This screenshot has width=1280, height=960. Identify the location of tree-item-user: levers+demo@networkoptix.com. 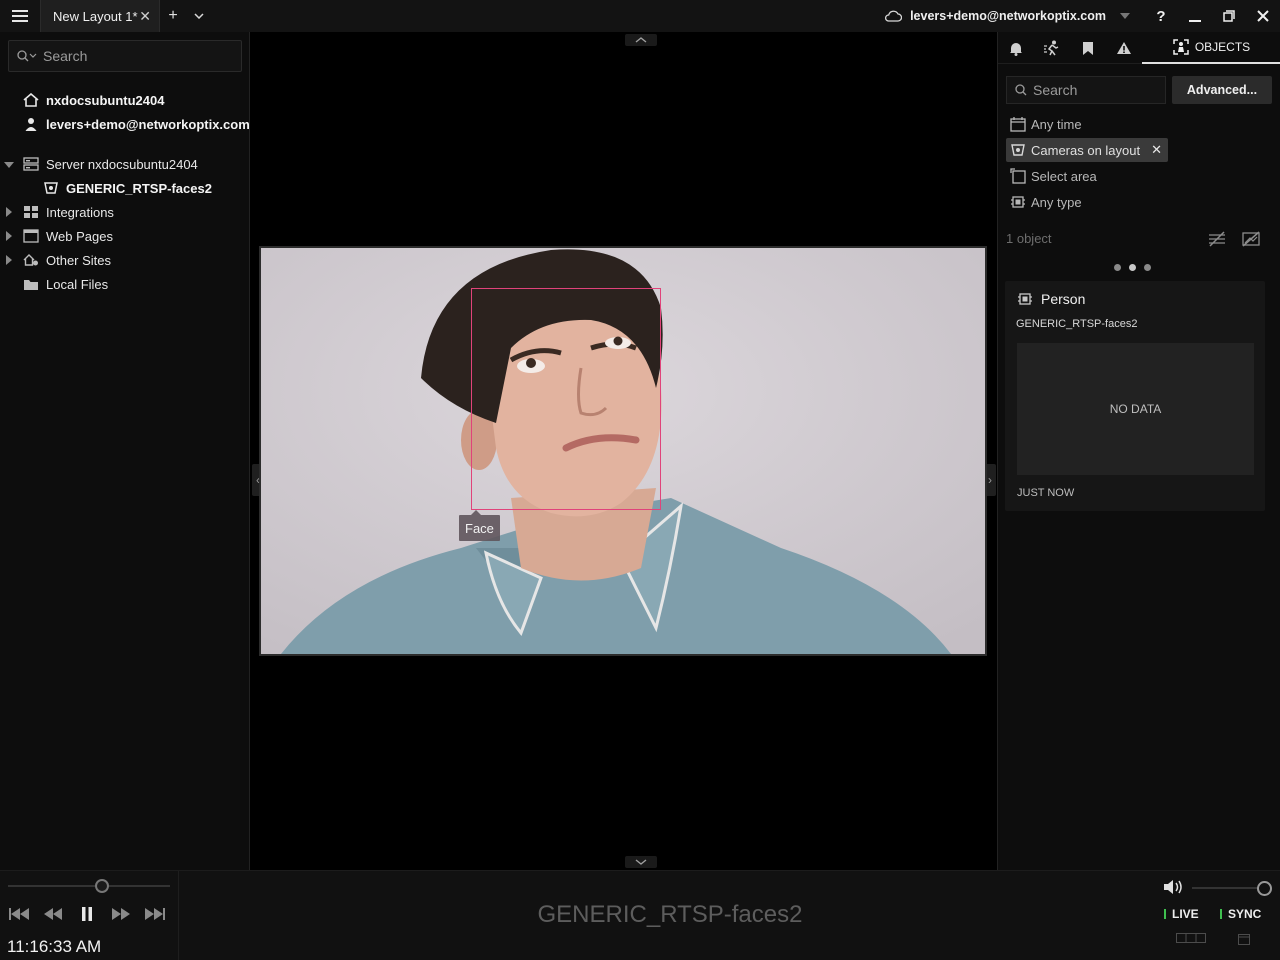
(136, 124).